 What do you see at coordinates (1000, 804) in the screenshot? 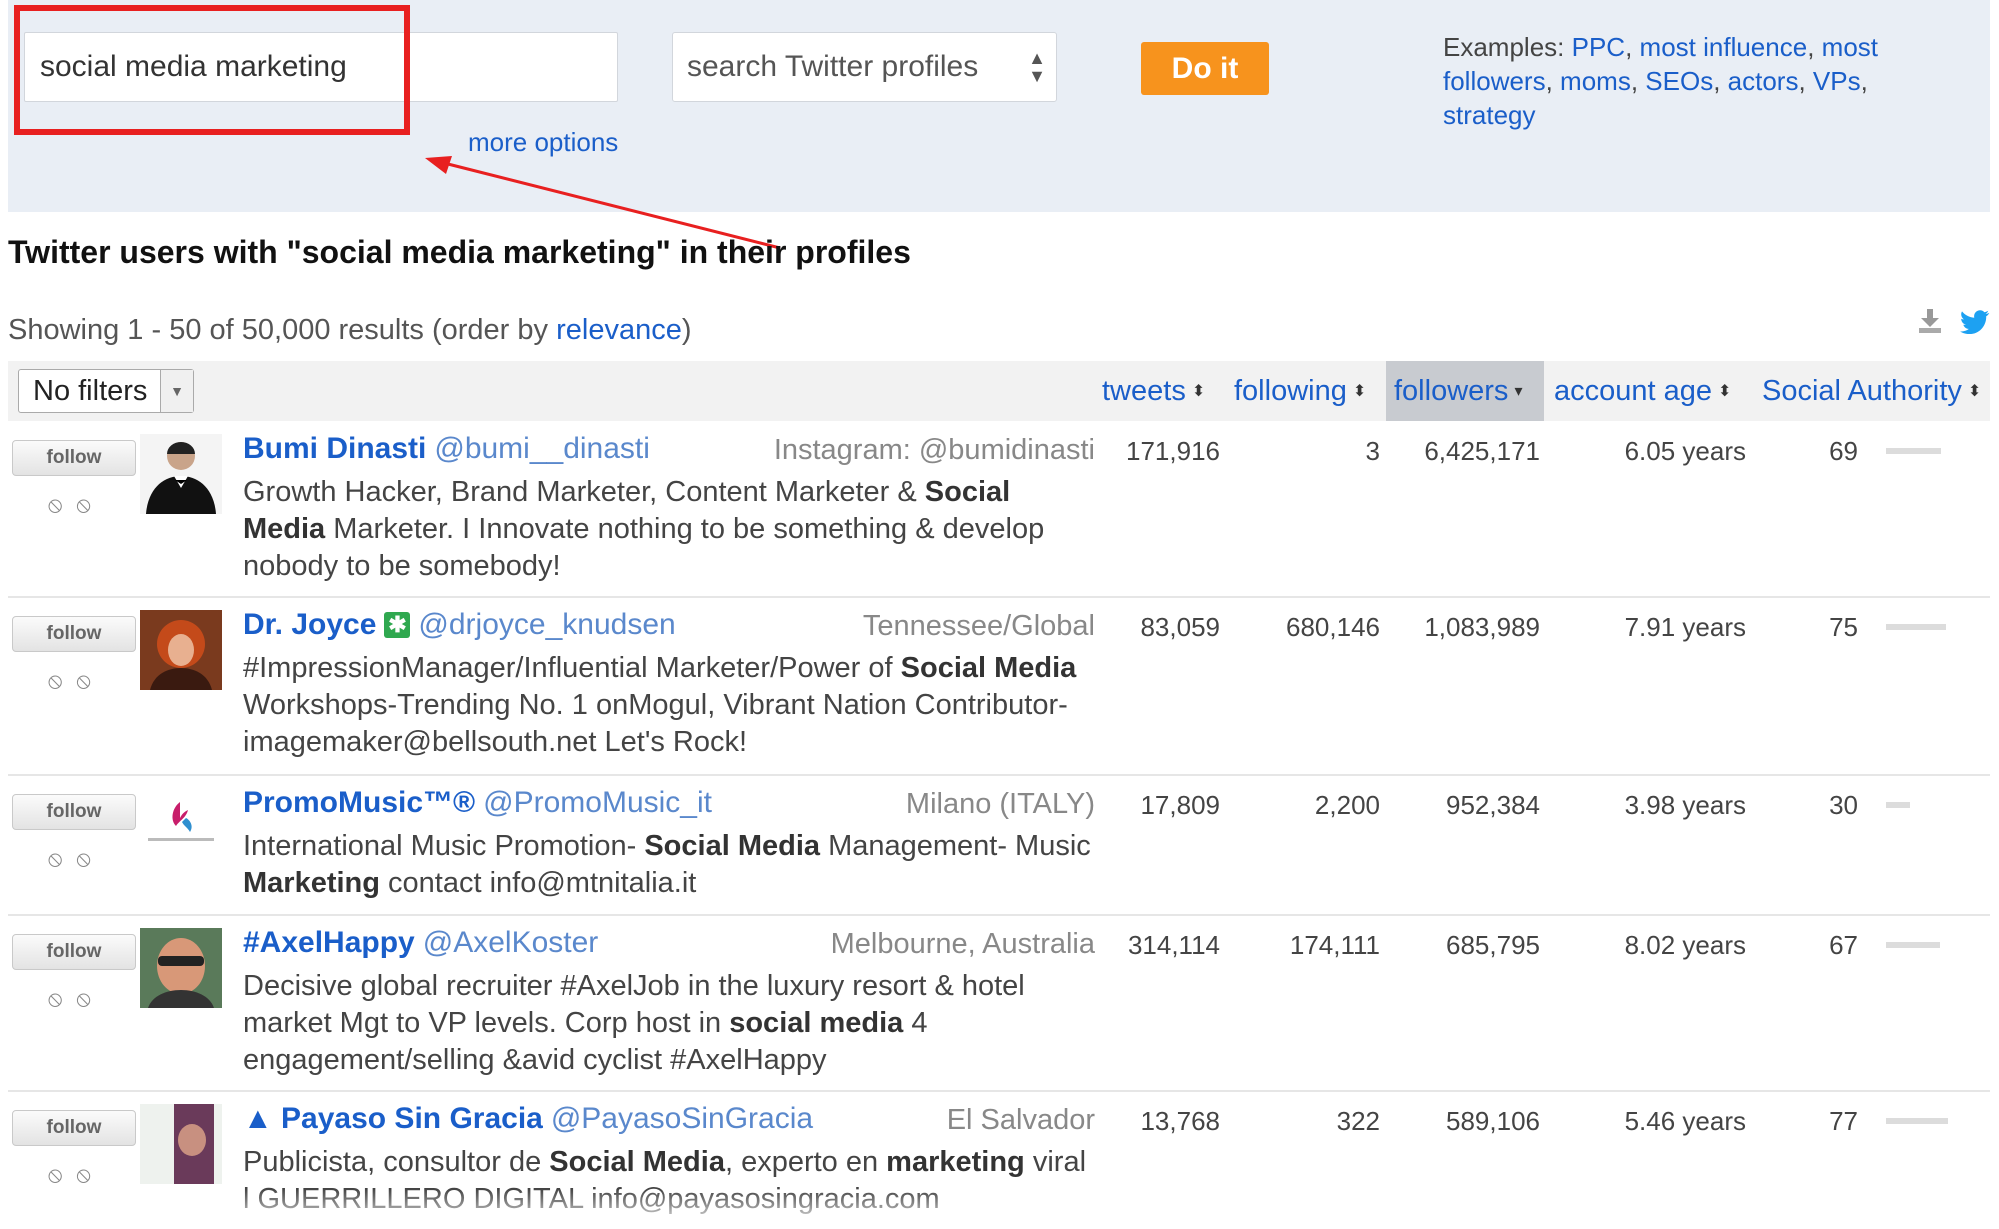
I see `profile-location: Milano (ITALY)` at bounding box center [1000, 804].